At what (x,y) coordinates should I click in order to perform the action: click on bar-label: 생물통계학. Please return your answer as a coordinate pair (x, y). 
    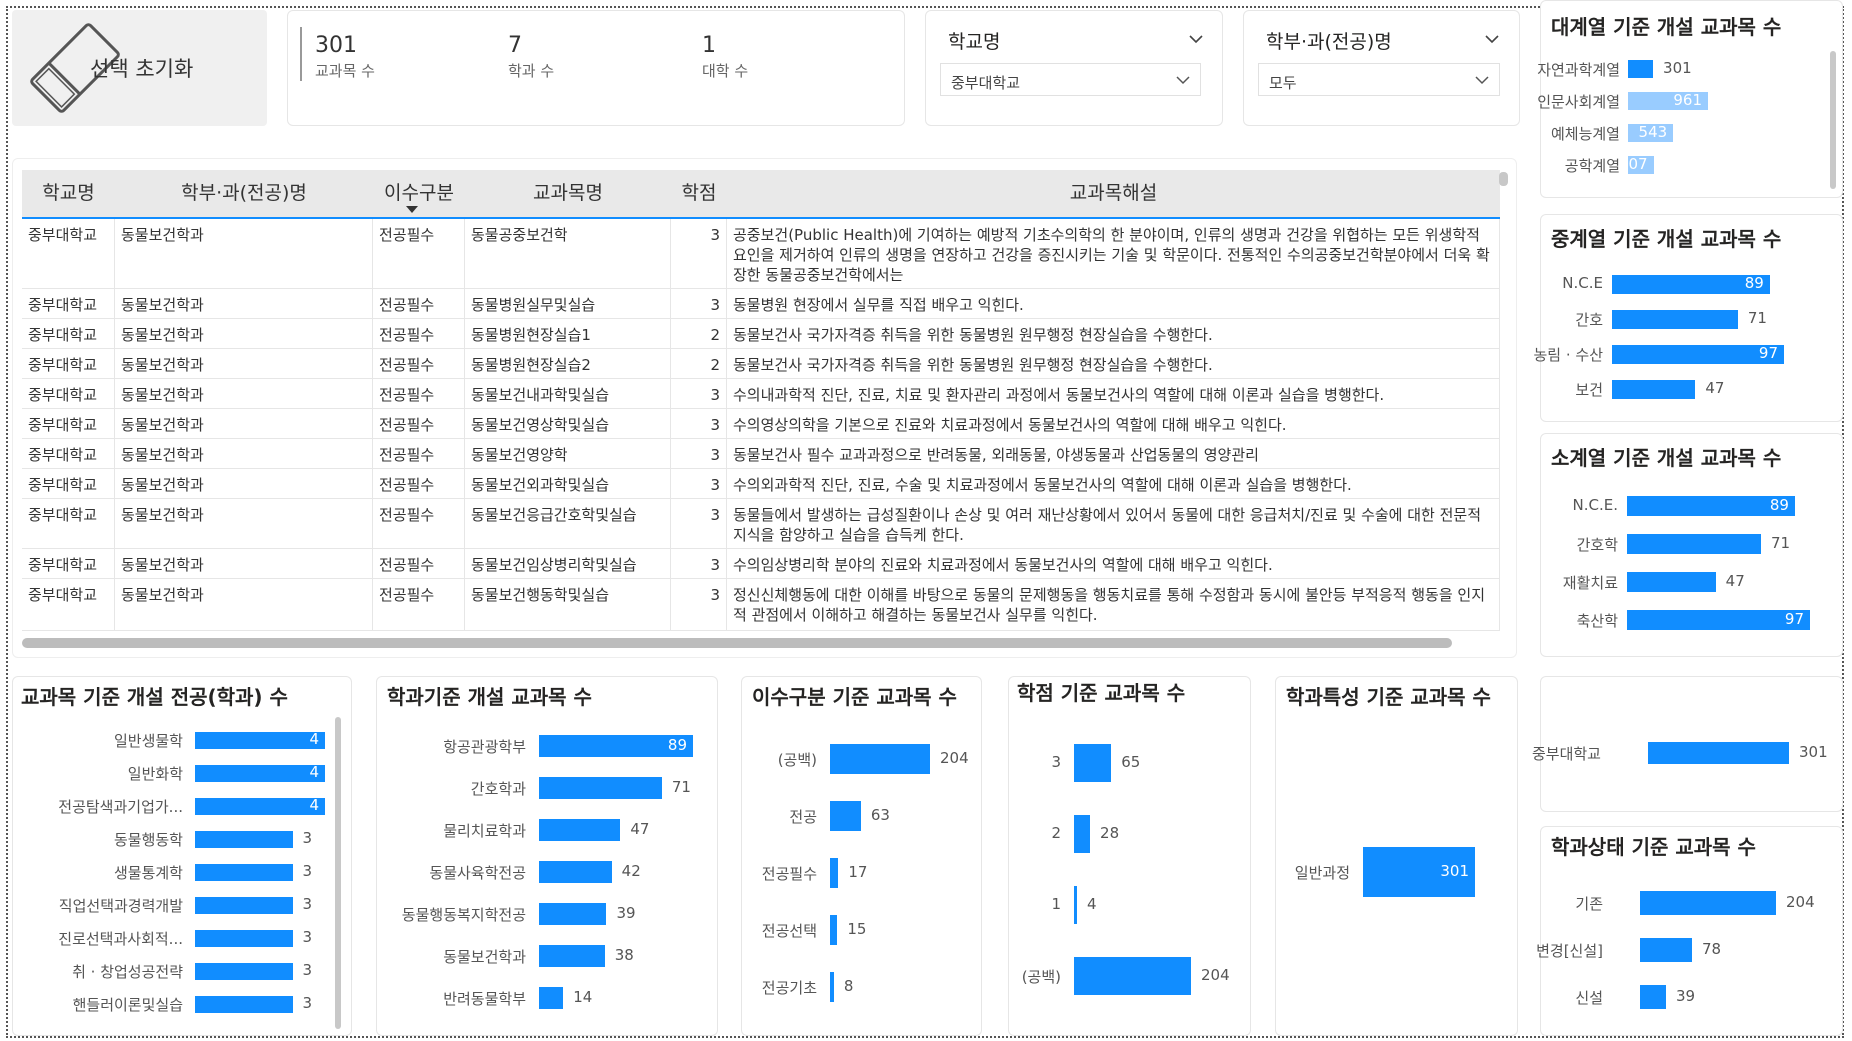
    Looking at the image, I should click on (148, 873).